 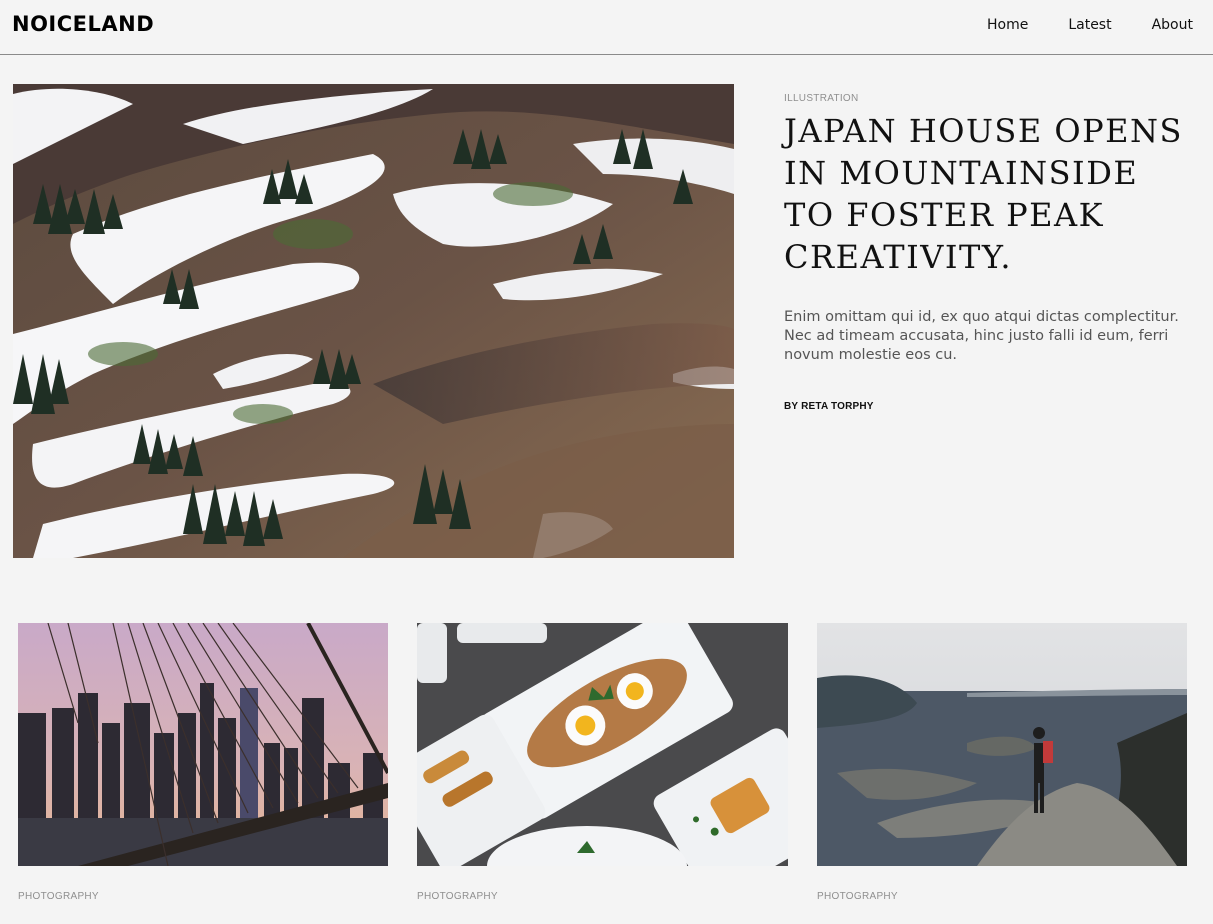 What do you see at coordinates (1172, 25) in the screenshot?
I see `nav-about: About` at bounding box center [1172, 25].